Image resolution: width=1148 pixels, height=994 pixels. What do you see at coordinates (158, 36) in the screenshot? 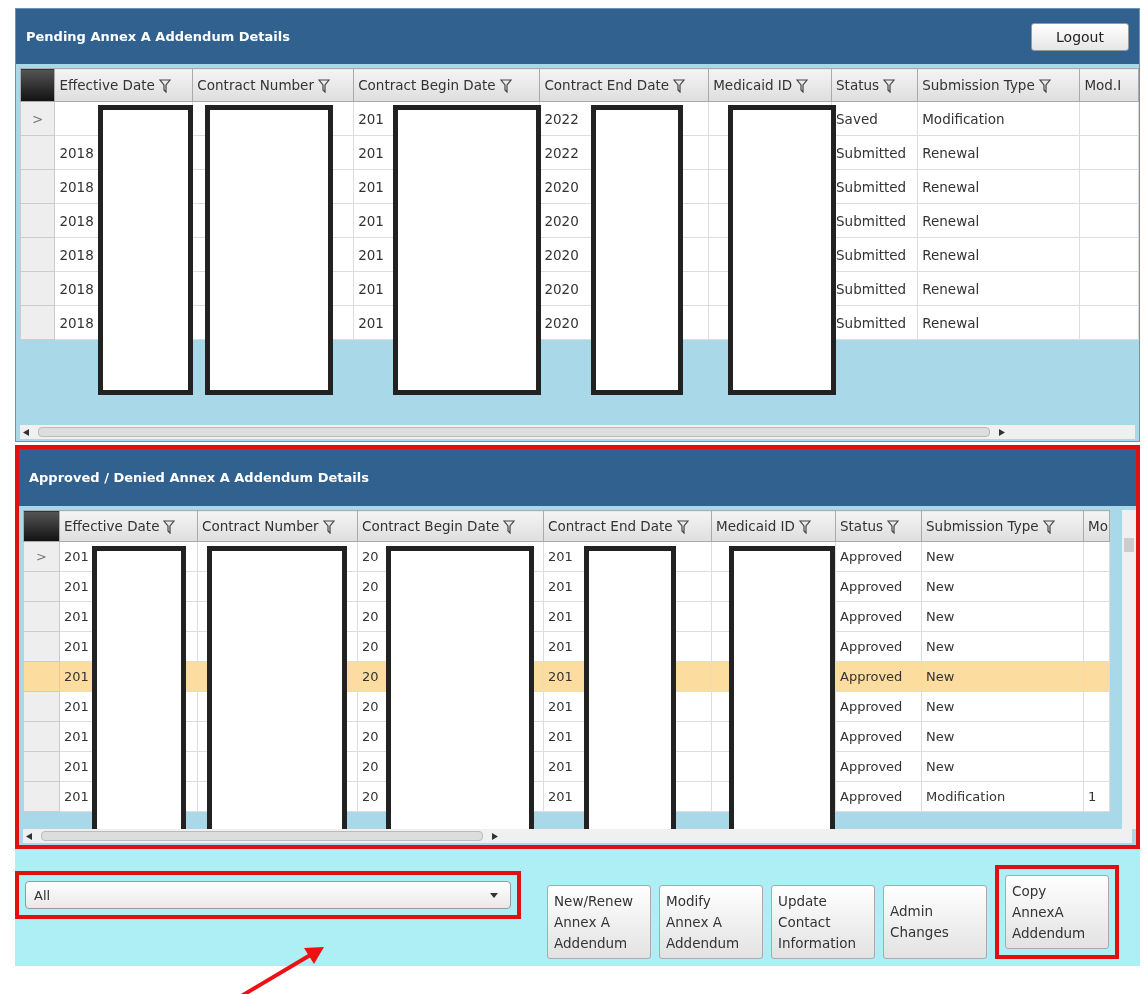
I see `panel-title: Pending Annex A Addendum Details` at bounding box center [158, 36].